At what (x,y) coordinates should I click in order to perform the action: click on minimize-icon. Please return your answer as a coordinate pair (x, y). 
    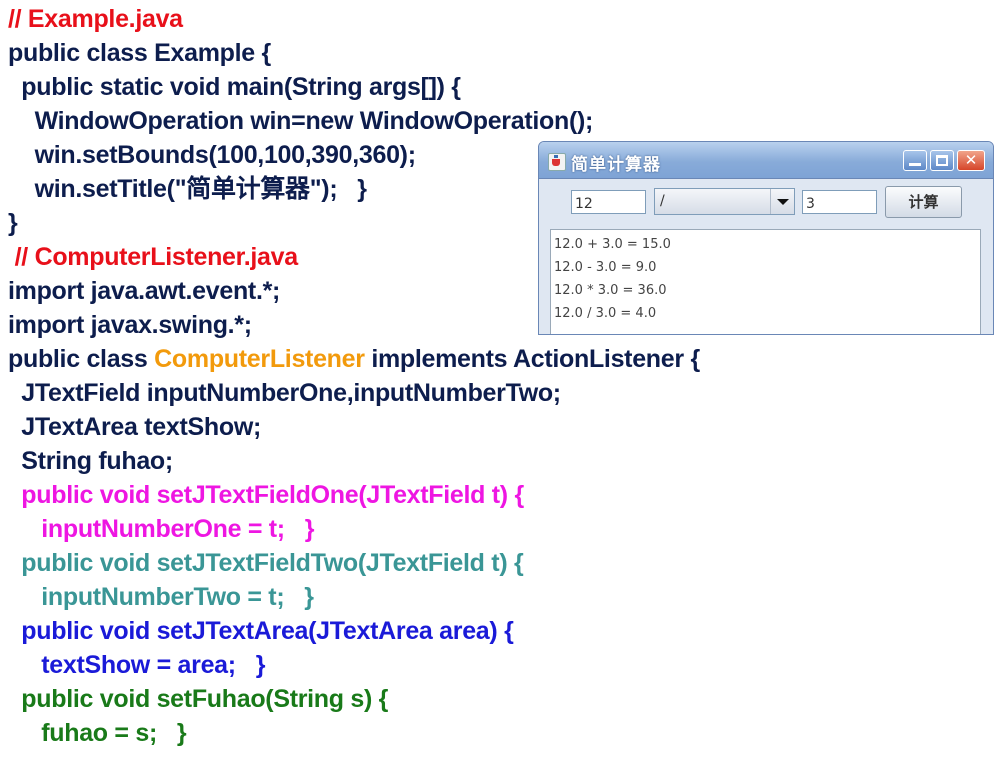
    Looking at the image, I should click on (915, 164).